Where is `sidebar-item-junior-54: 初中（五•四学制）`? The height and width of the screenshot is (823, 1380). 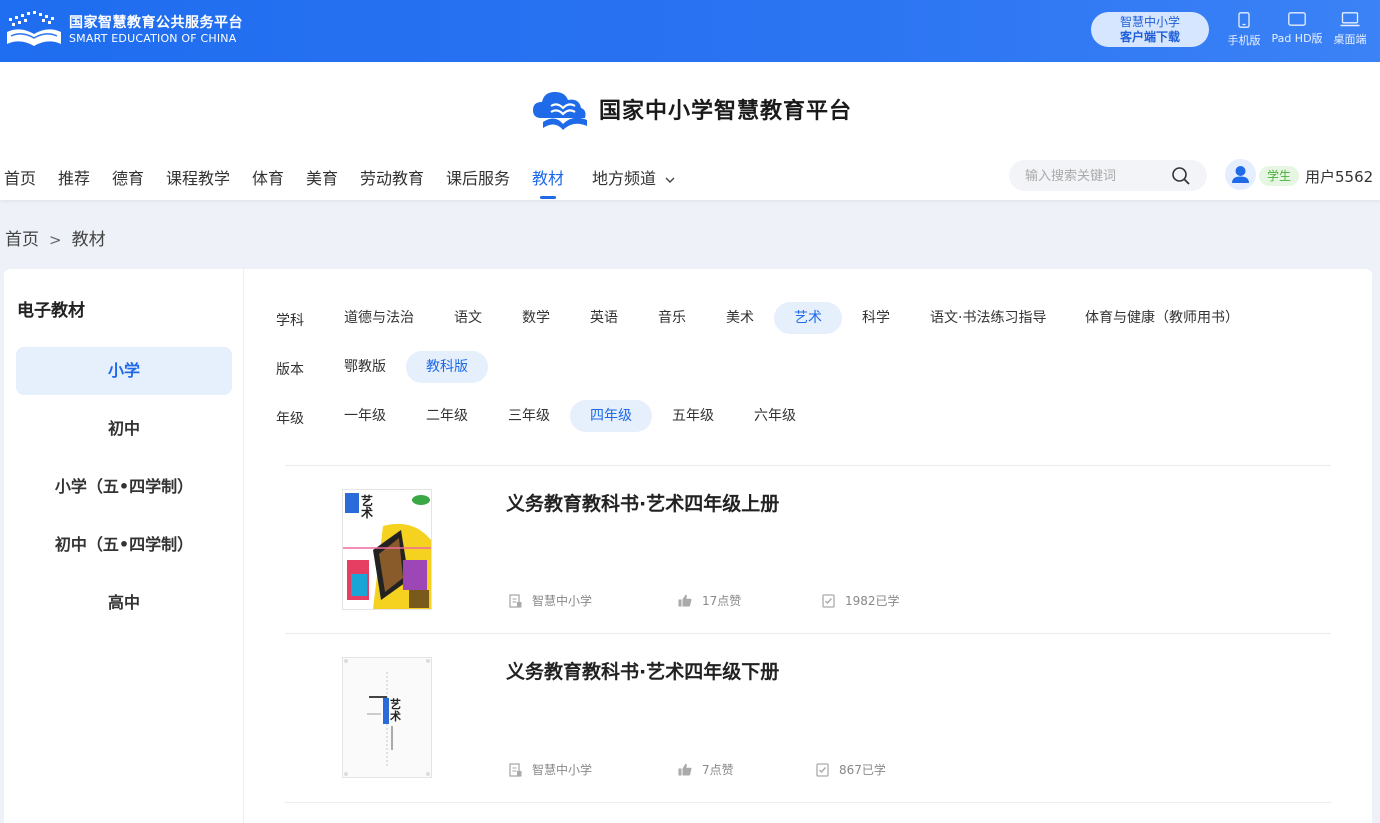 sidebar-item-junior-54: 初中（五•四学制） is located at coordinates (124, 545).